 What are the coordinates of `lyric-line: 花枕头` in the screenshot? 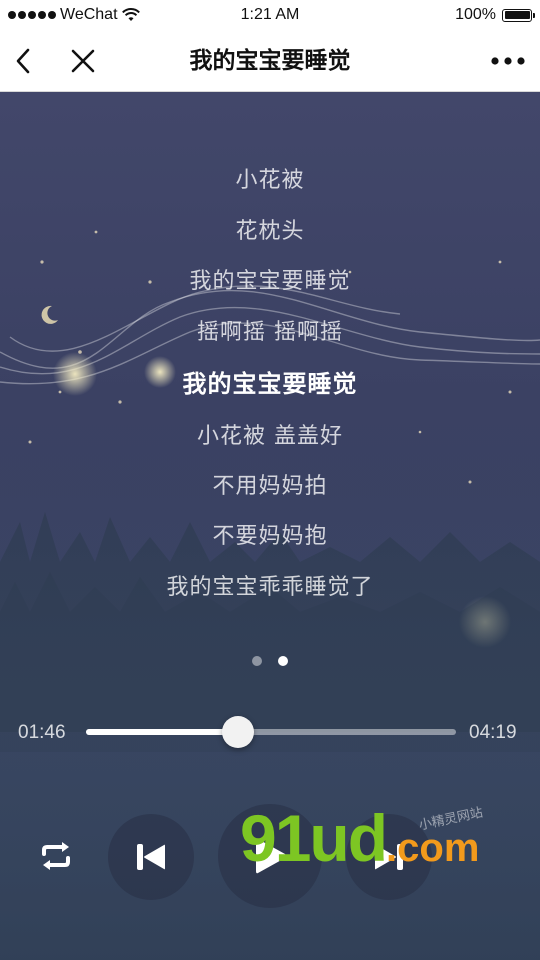 It's located at (270, 231).